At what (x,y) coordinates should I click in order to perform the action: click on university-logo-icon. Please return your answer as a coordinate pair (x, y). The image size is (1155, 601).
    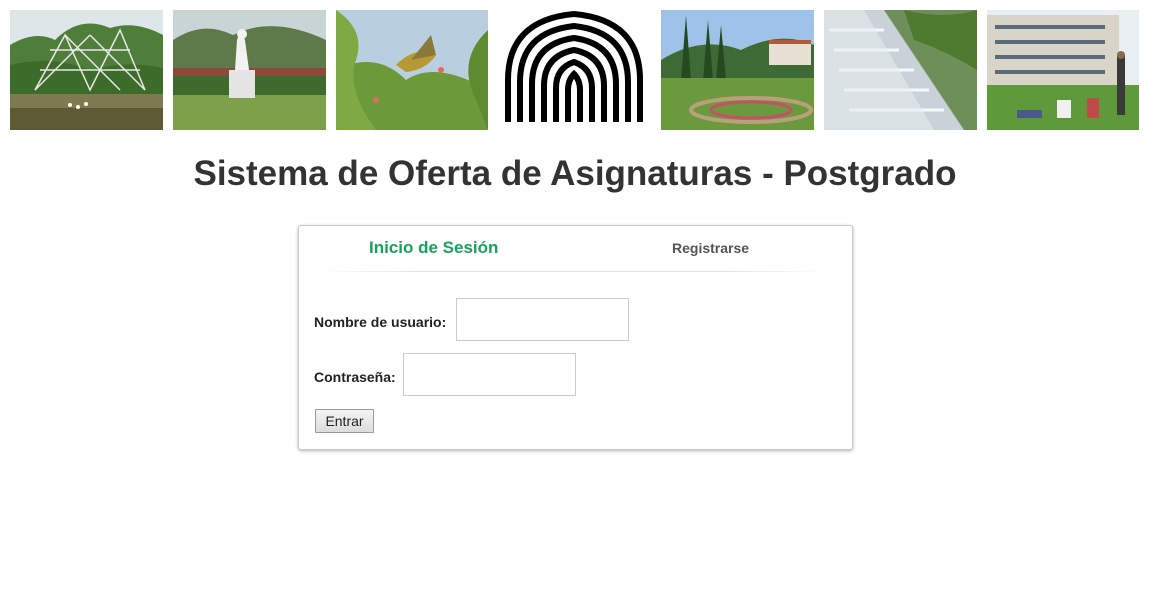
    Looking at the image, I should click on (574, 70).